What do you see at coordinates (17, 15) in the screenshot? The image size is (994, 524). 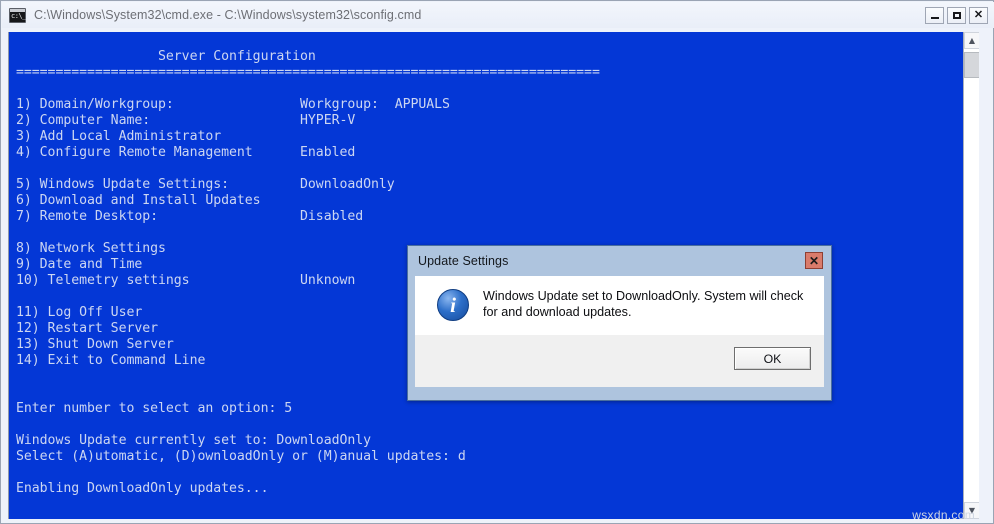 I see `cmd-console-icon` at bounding box center [17, 15].